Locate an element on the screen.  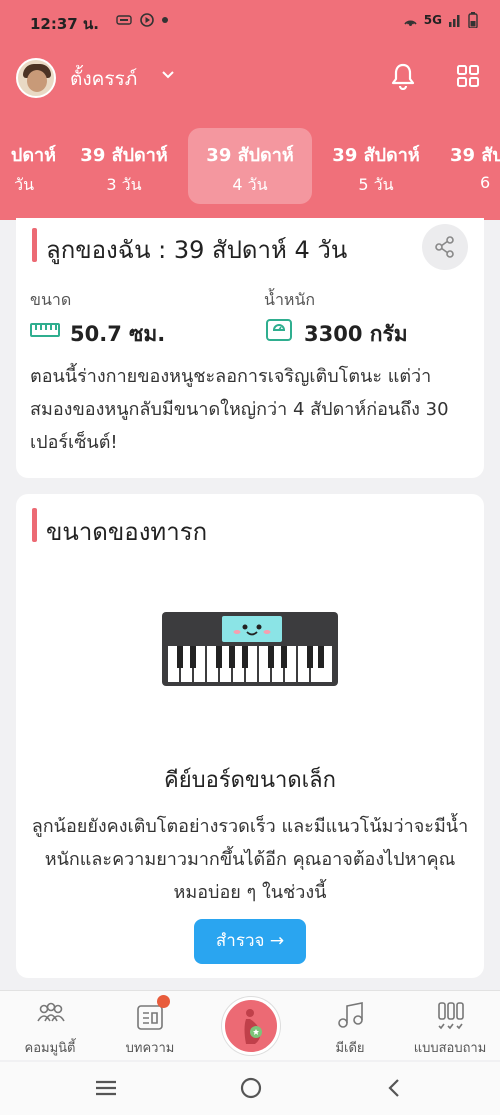
battery-icon is located at coordinates (473, 20).